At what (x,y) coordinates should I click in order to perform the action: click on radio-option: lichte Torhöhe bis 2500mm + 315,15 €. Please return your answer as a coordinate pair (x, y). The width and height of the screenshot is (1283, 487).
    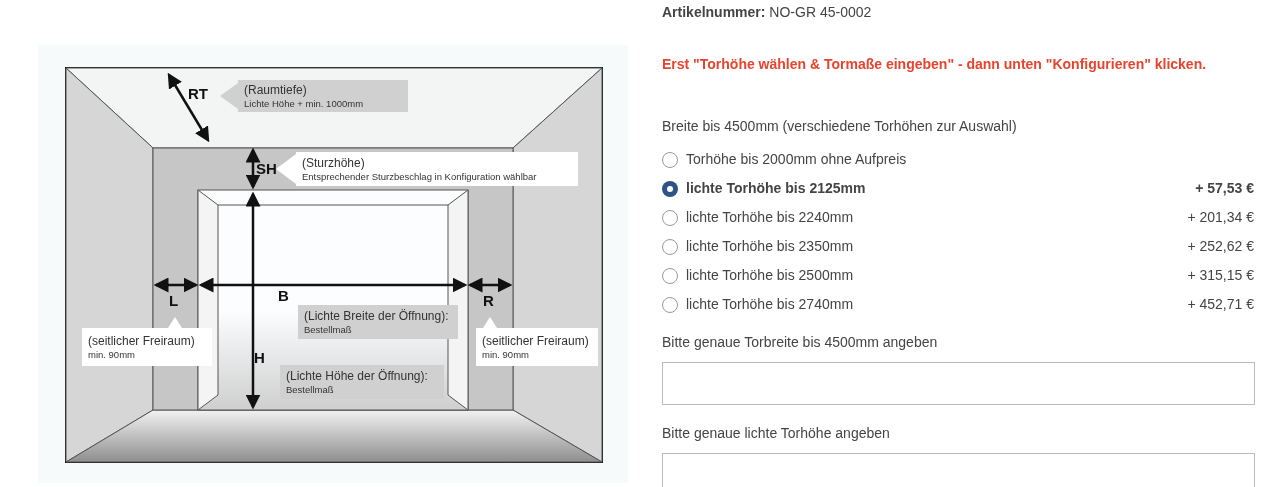
    Looking at the image, I should click on (958, 275).